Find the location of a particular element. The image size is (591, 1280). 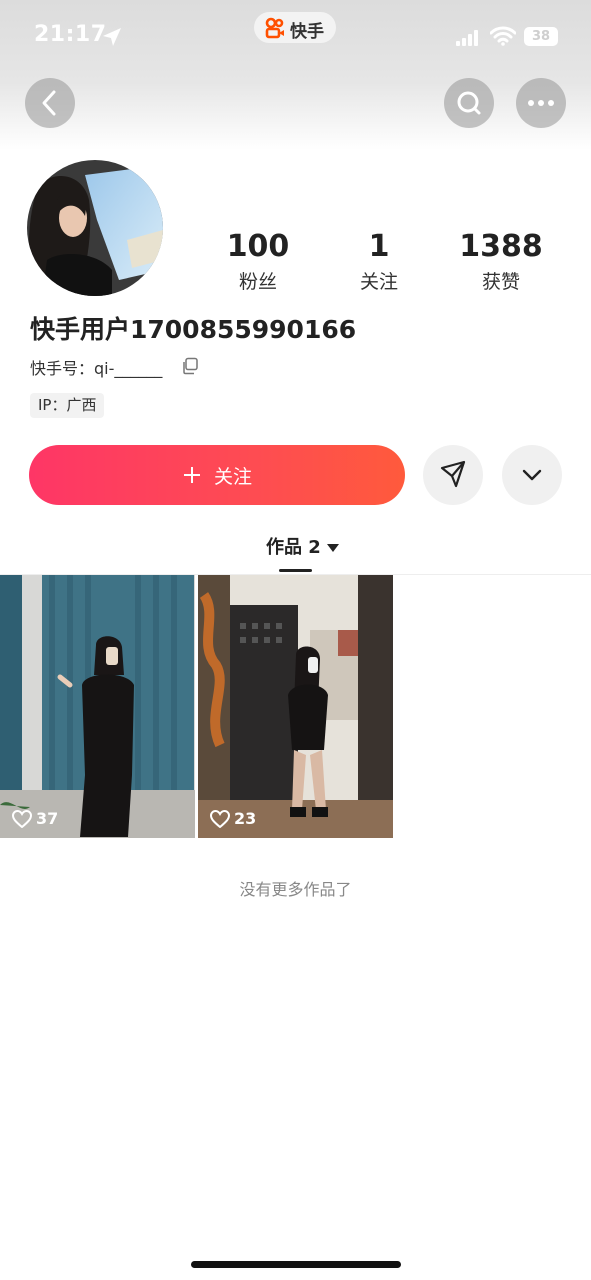

work-thumbnail: 23 is located at coordinates (295, 706).